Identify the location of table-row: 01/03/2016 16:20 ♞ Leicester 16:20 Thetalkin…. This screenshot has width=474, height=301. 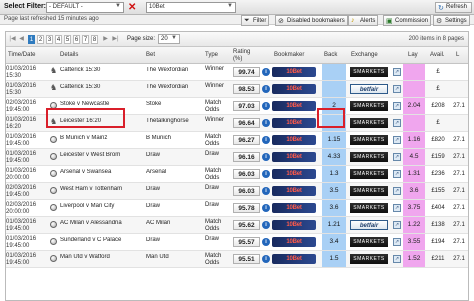
(237, 123).